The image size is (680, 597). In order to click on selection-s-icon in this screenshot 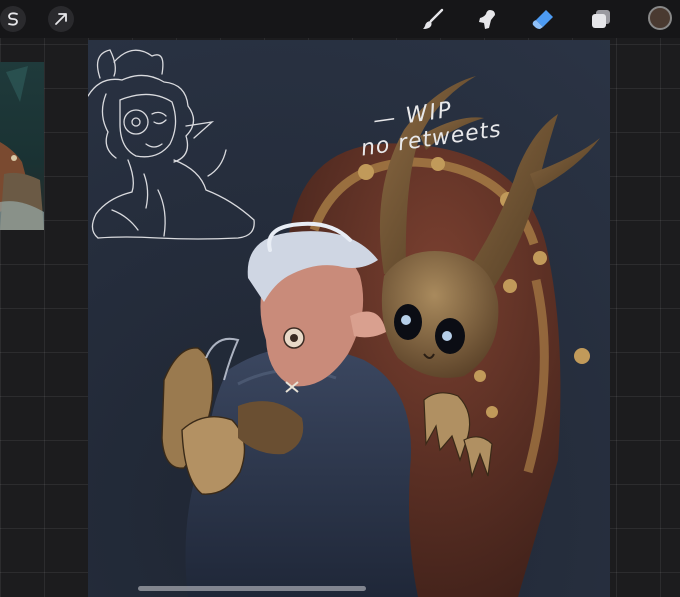, I will do `click(13, 19)`.